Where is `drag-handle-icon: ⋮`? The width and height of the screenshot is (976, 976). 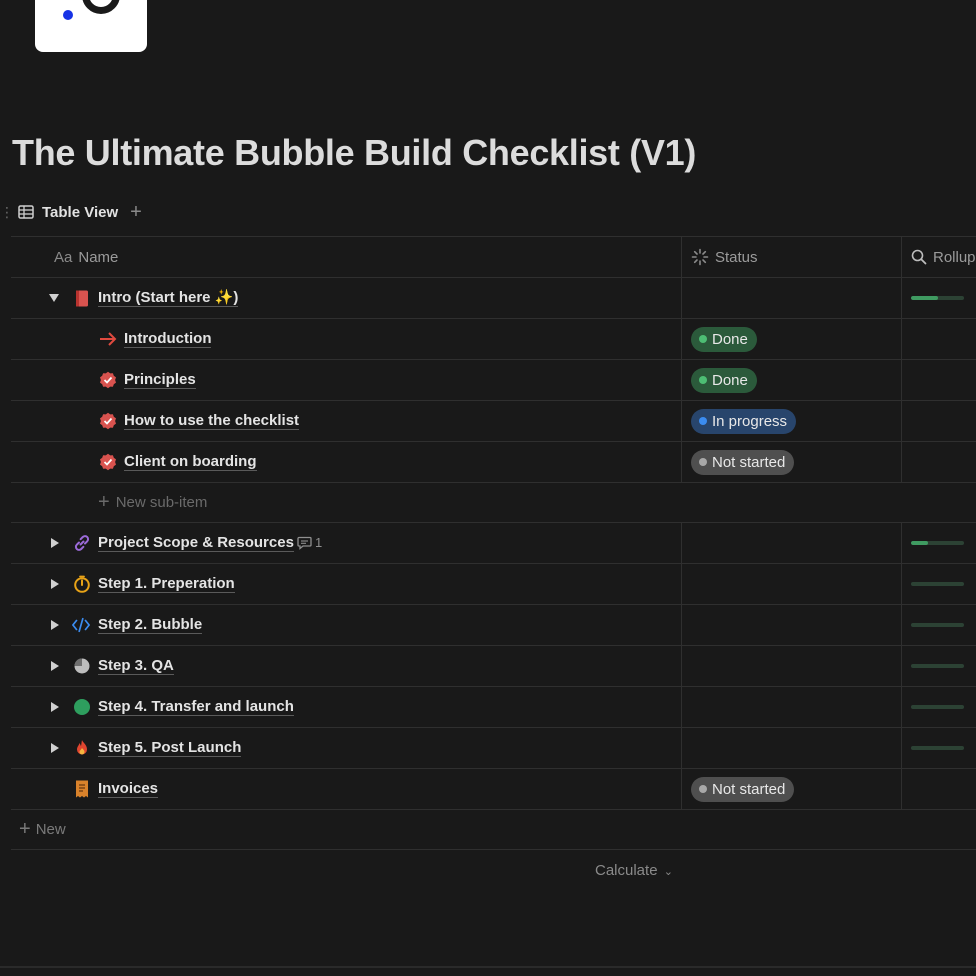 drag-handle-icon: ⋮ is located at coordinates (7, 212).